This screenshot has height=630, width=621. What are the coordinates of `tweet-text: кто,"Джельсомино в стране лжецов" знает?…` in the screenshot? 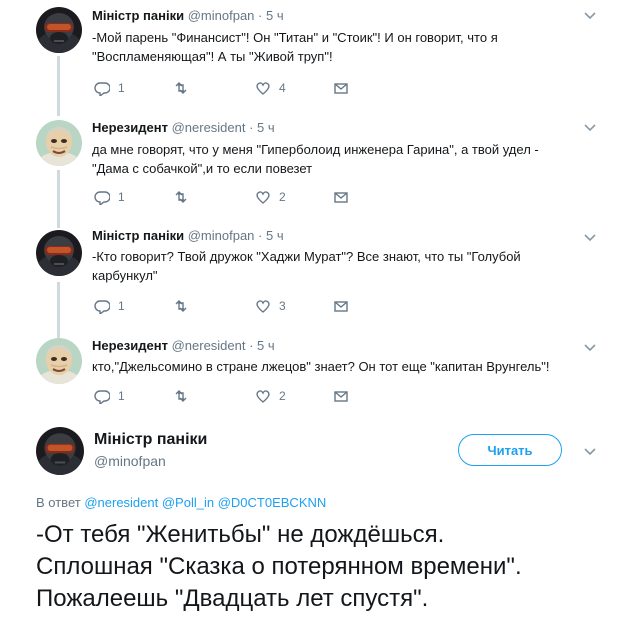 It's located at (321, 366).